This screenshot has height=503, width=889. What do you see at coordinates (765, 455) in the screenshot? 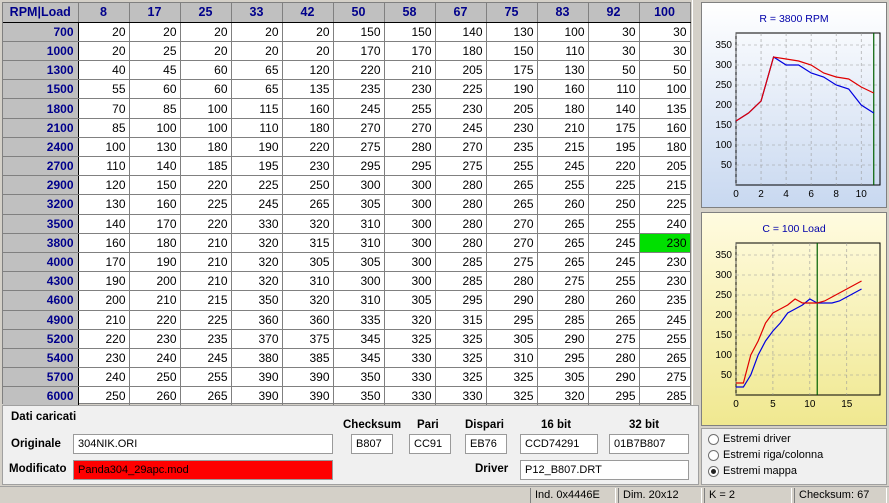
I see `radio-estremi-riga-colonna: Estremi riga/colonna` at bounding box center [765, 455].